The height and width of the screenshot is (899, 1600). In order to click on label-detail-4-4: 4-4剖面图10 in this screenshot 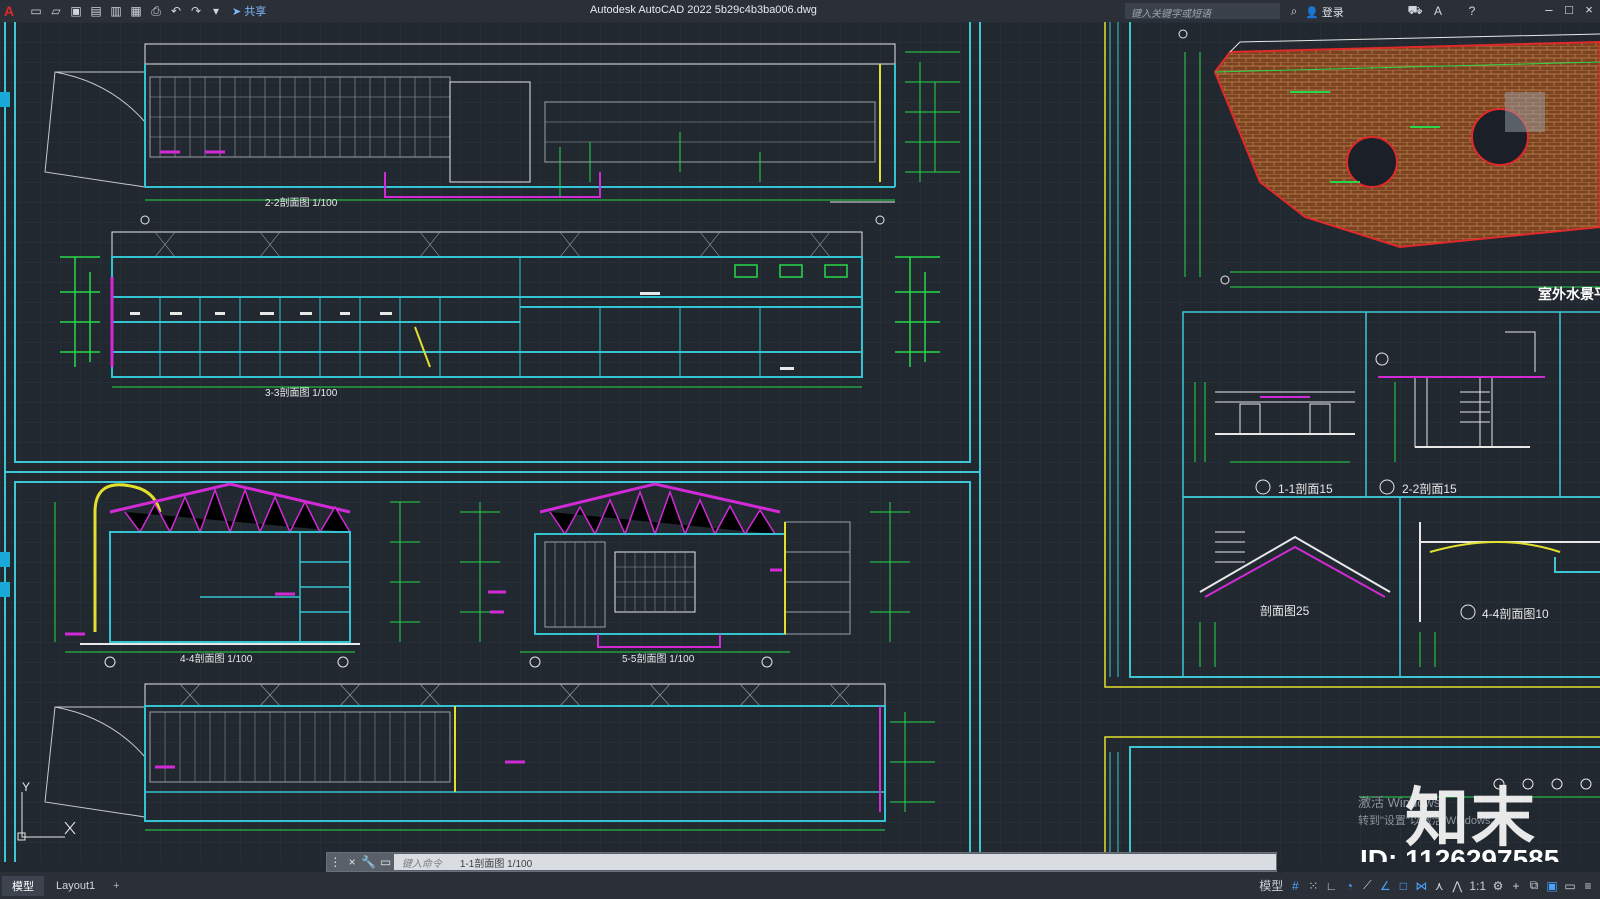, I will do `click(1515, 614)`.